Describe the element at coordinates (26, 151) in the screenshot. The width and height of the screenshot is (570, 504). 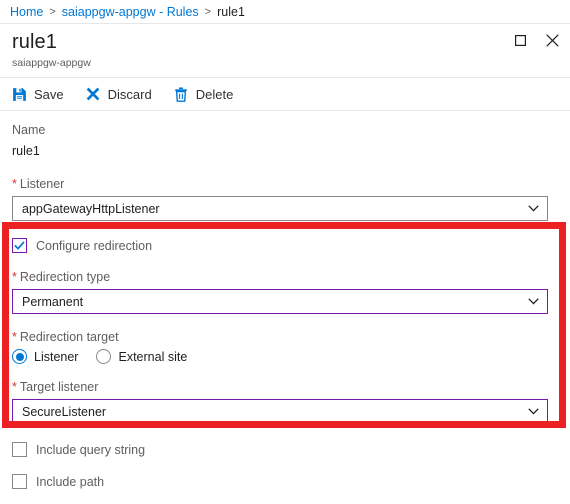
I see `name-value: rule1` at that location.